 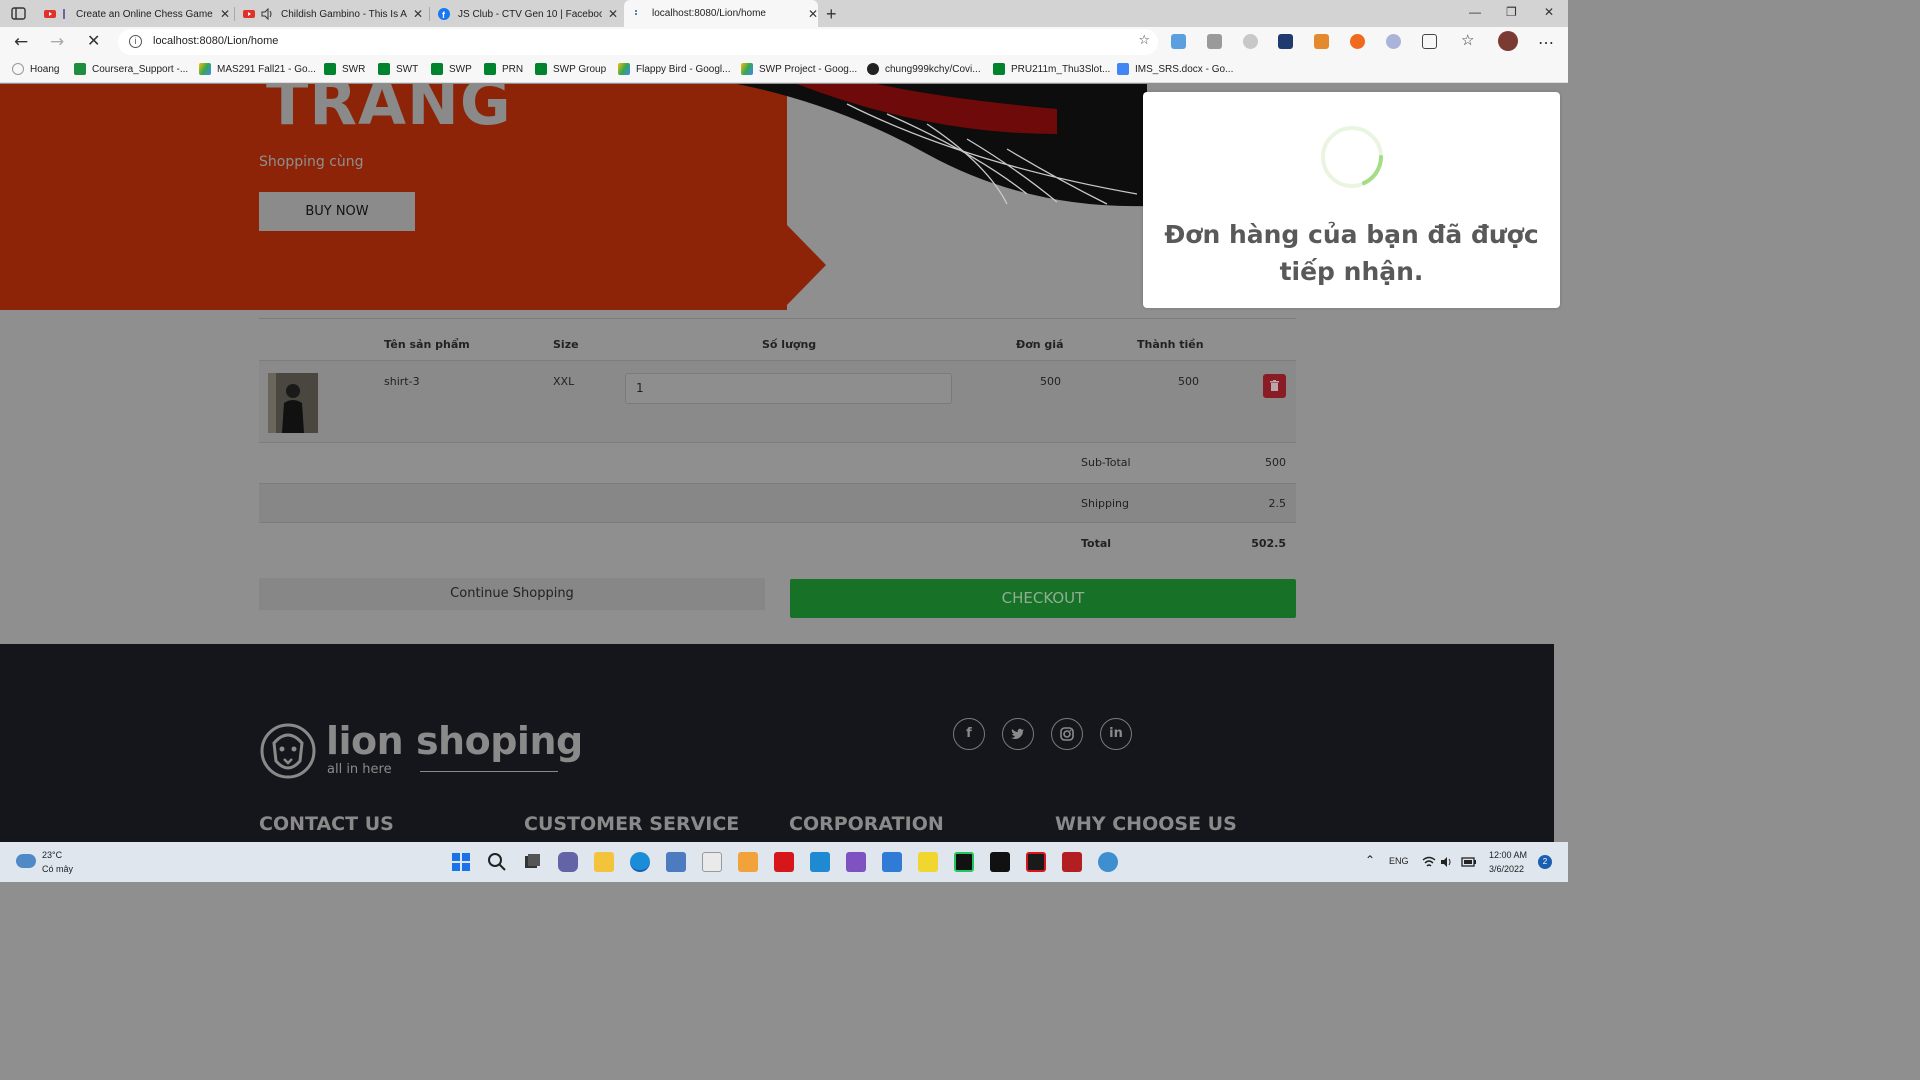 What do you see at coordinates (1144, 40) in the screenshot?
I see `favorite-star-icon: ☆` at bounding box center [1144, 40].